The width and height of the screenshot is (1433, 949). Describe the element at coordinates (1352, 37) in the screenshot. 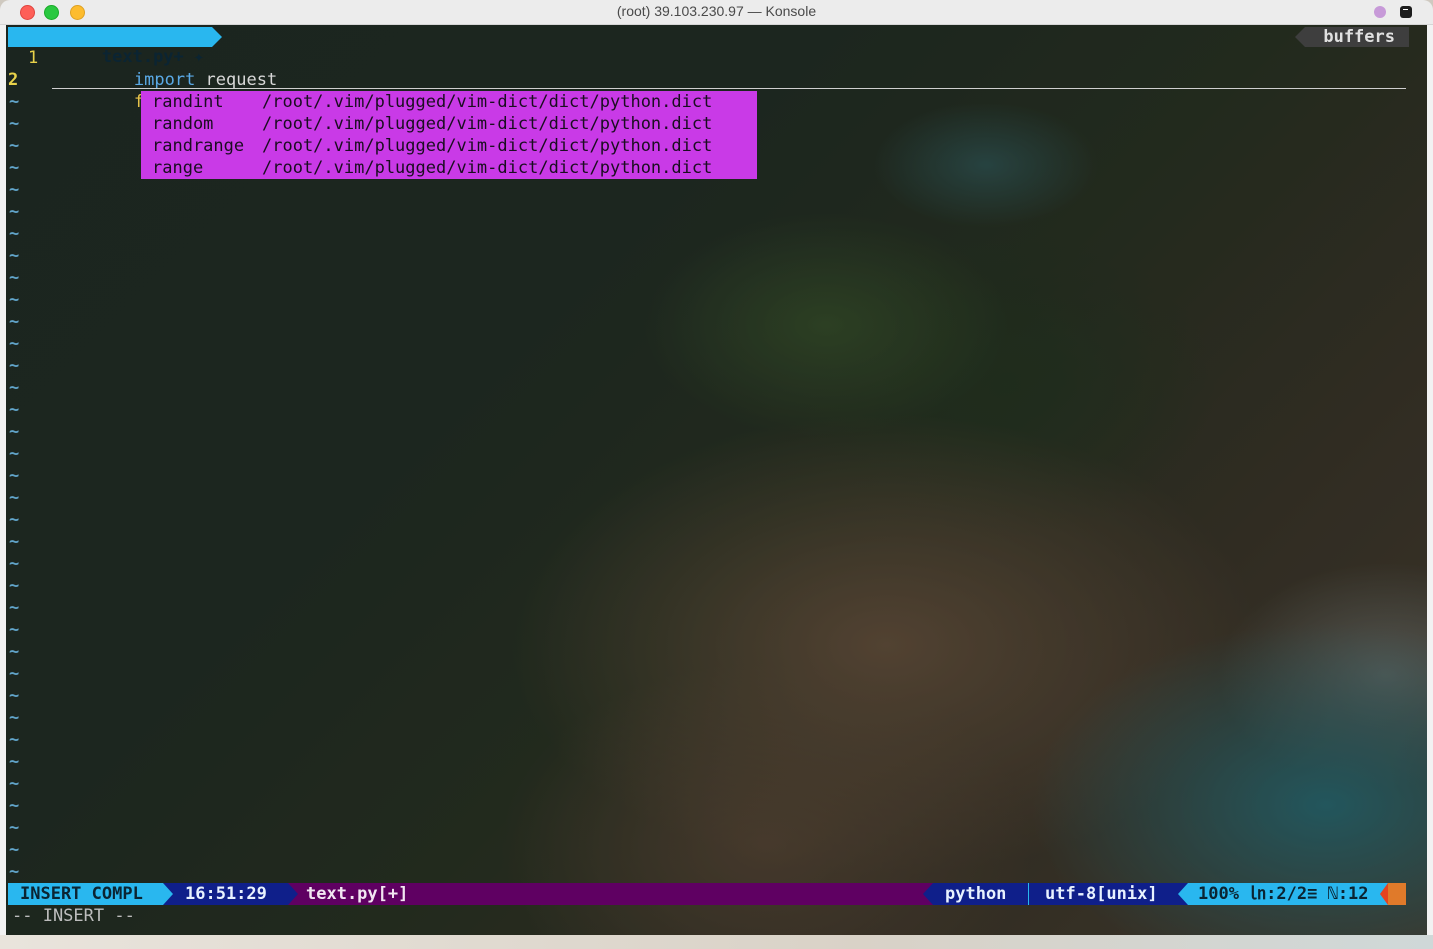

I see `buffers-label: buffers` at that location.